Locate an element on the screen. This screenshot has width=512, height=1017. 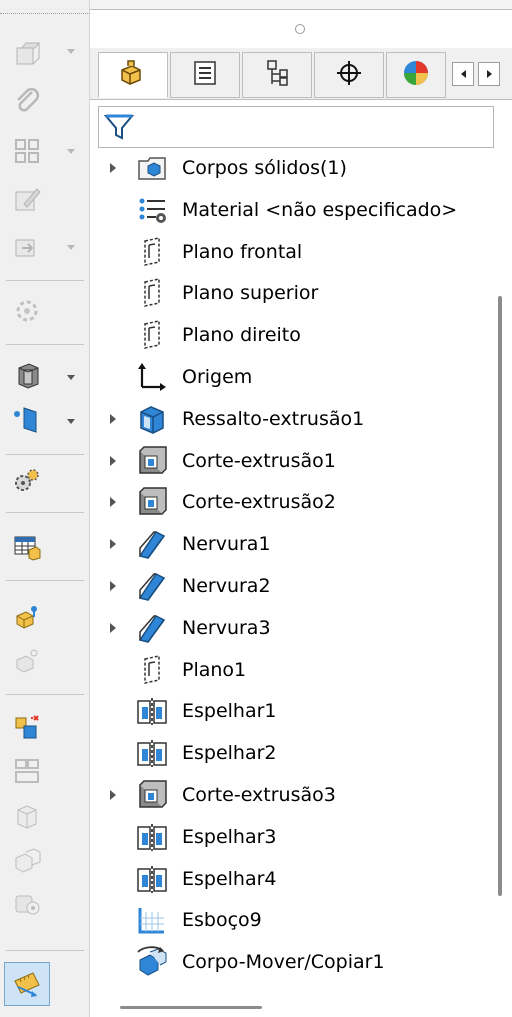
tree-item-label: Espelhar3 is located at coordinates (229, 836).